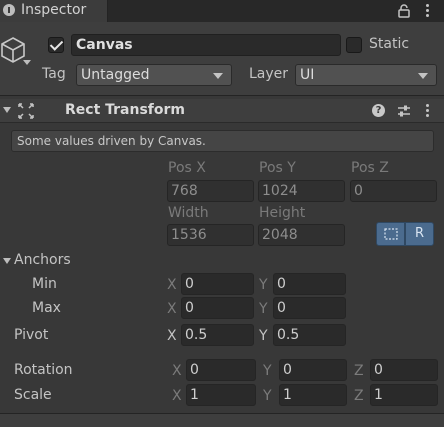 This screenshot has width=444, height=427. Describe the element at coordinates (222, 141) in the screenshot. I see `driven-values-note: Some values driven by Canvas.` at that location.